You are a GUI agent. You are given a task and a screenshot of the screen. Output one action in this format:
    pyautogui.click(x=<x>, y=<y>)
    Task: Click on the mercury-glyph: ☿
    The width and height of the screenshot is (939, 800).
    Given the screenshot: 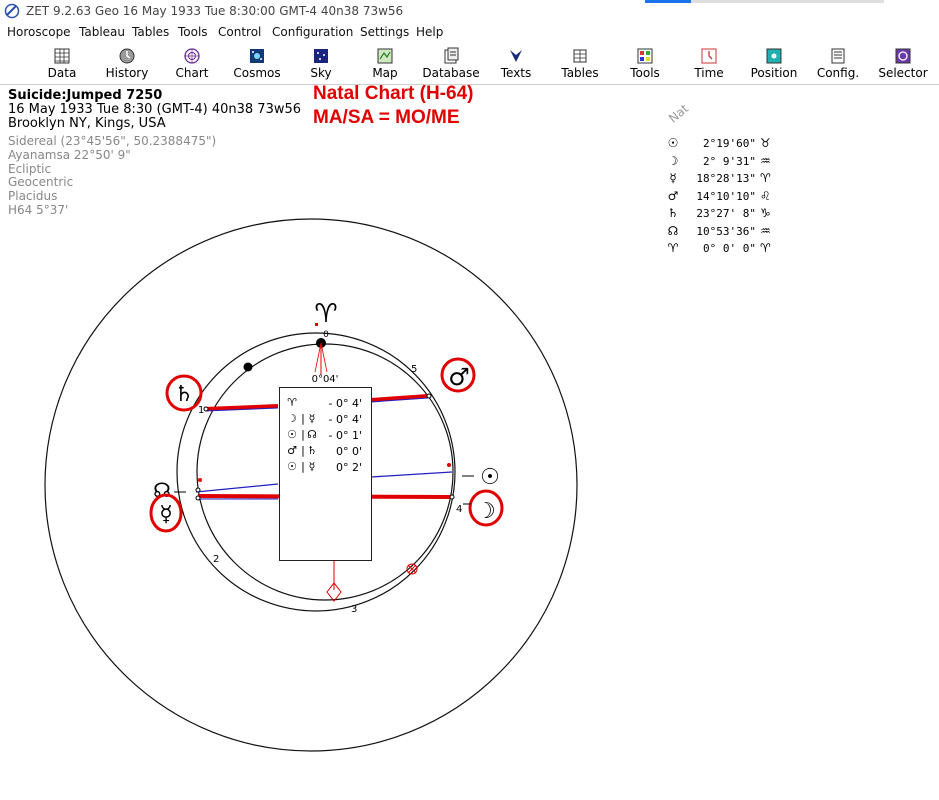 What is the action you would take?
    pyautogui.click(x=166, y=514)
    